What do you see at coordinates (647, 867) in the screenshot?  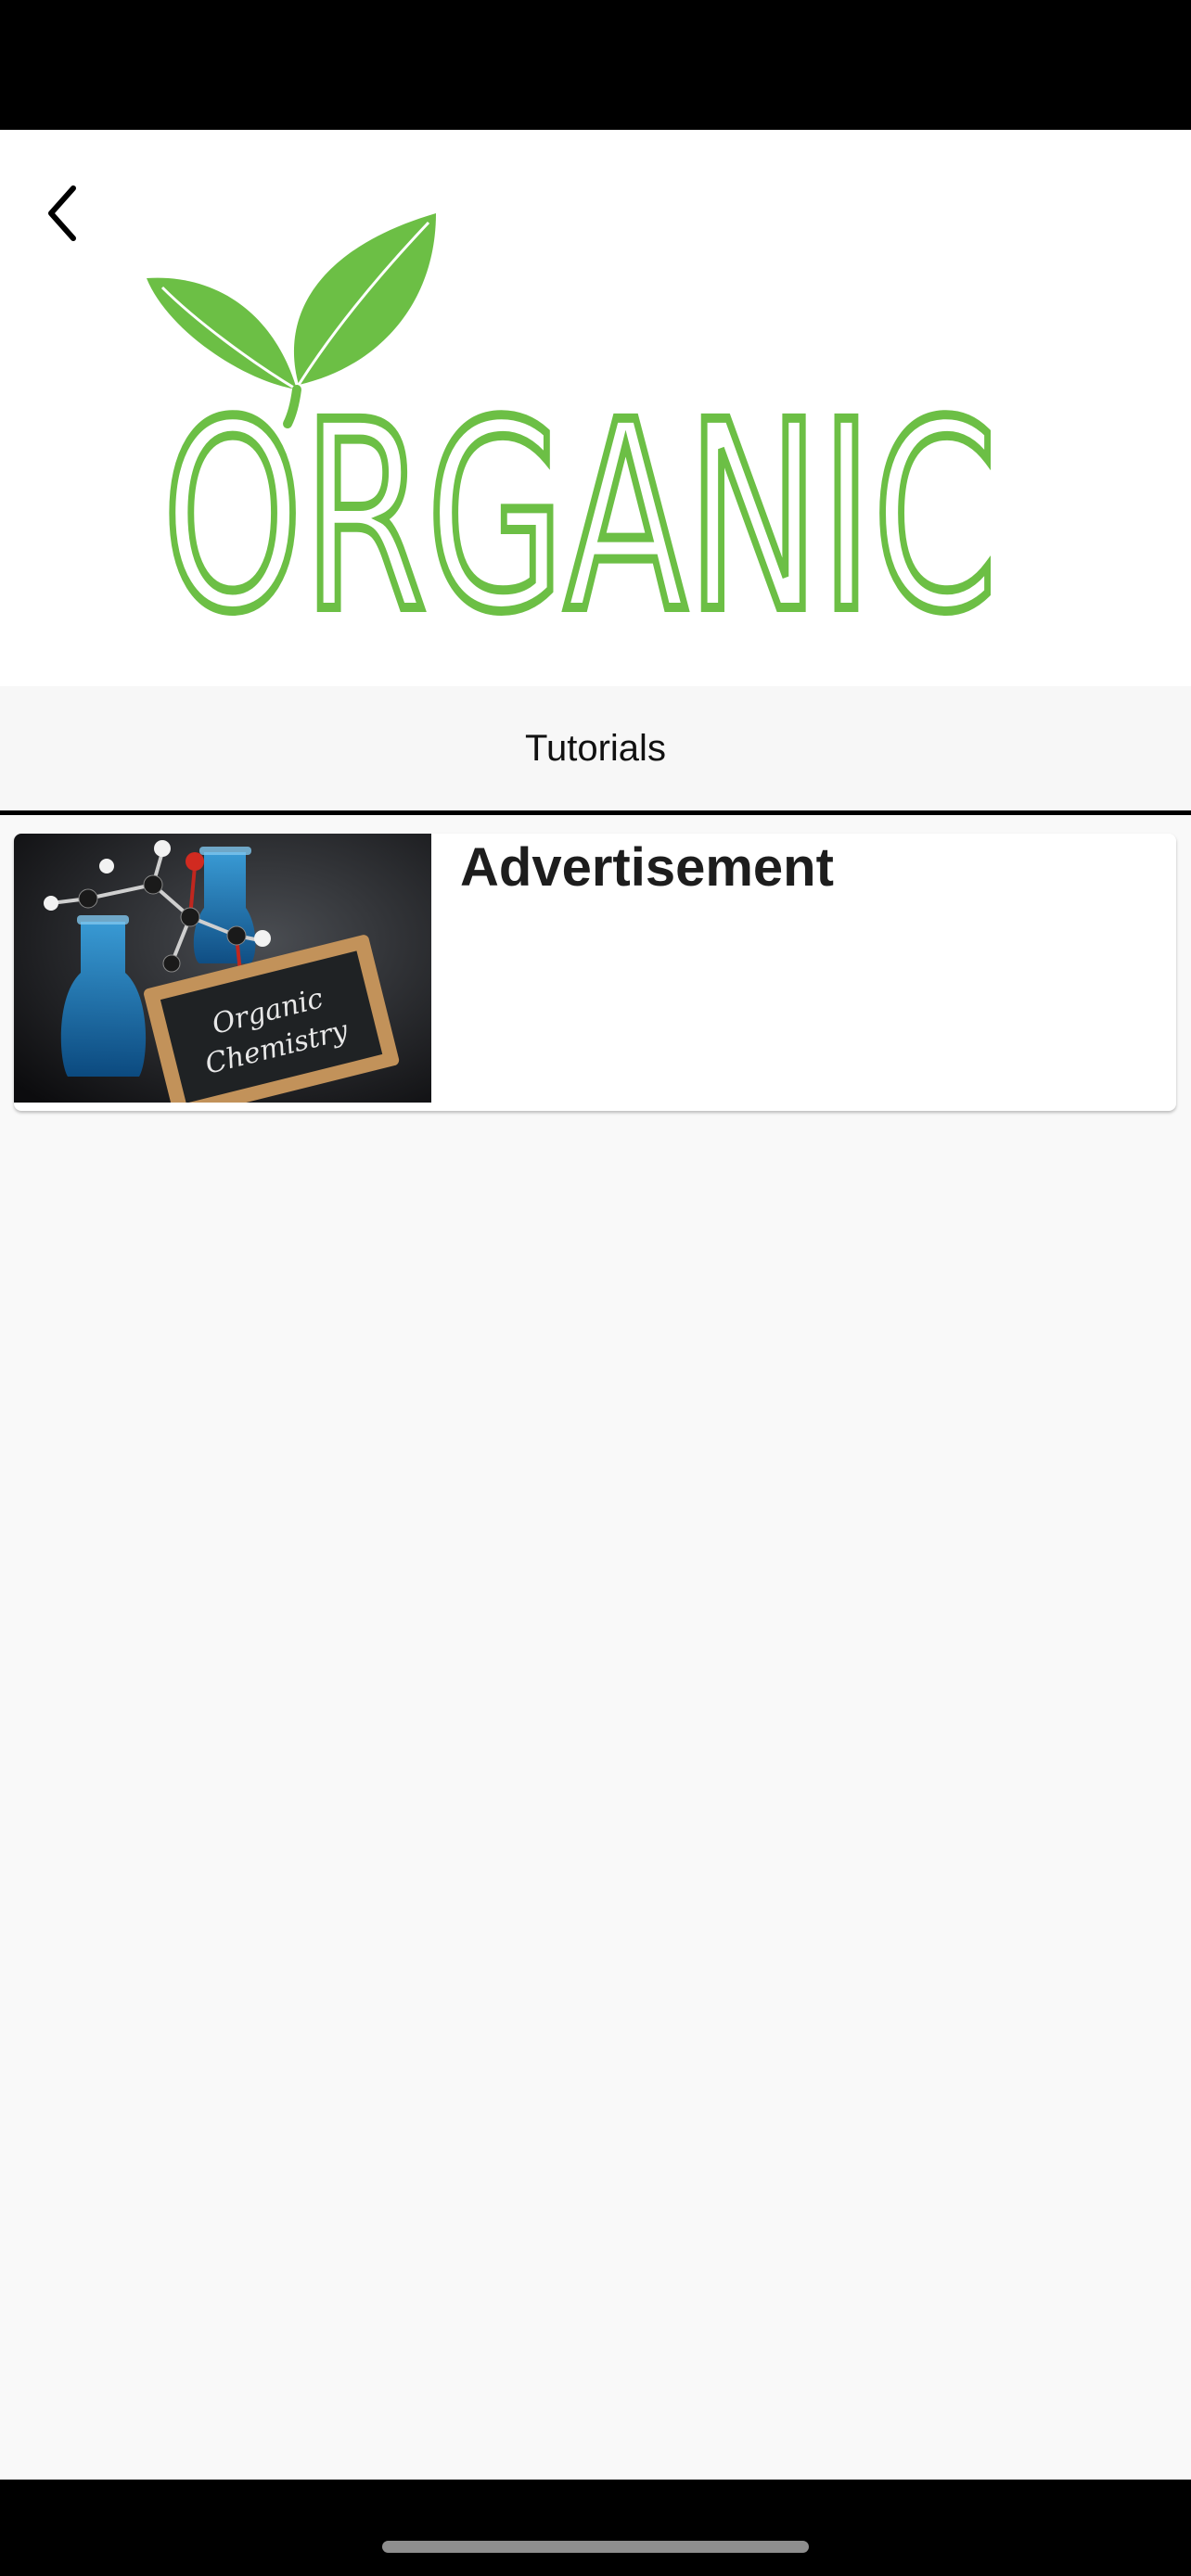 I see `item-title: Advertisement` at bounding box center [647, 867].